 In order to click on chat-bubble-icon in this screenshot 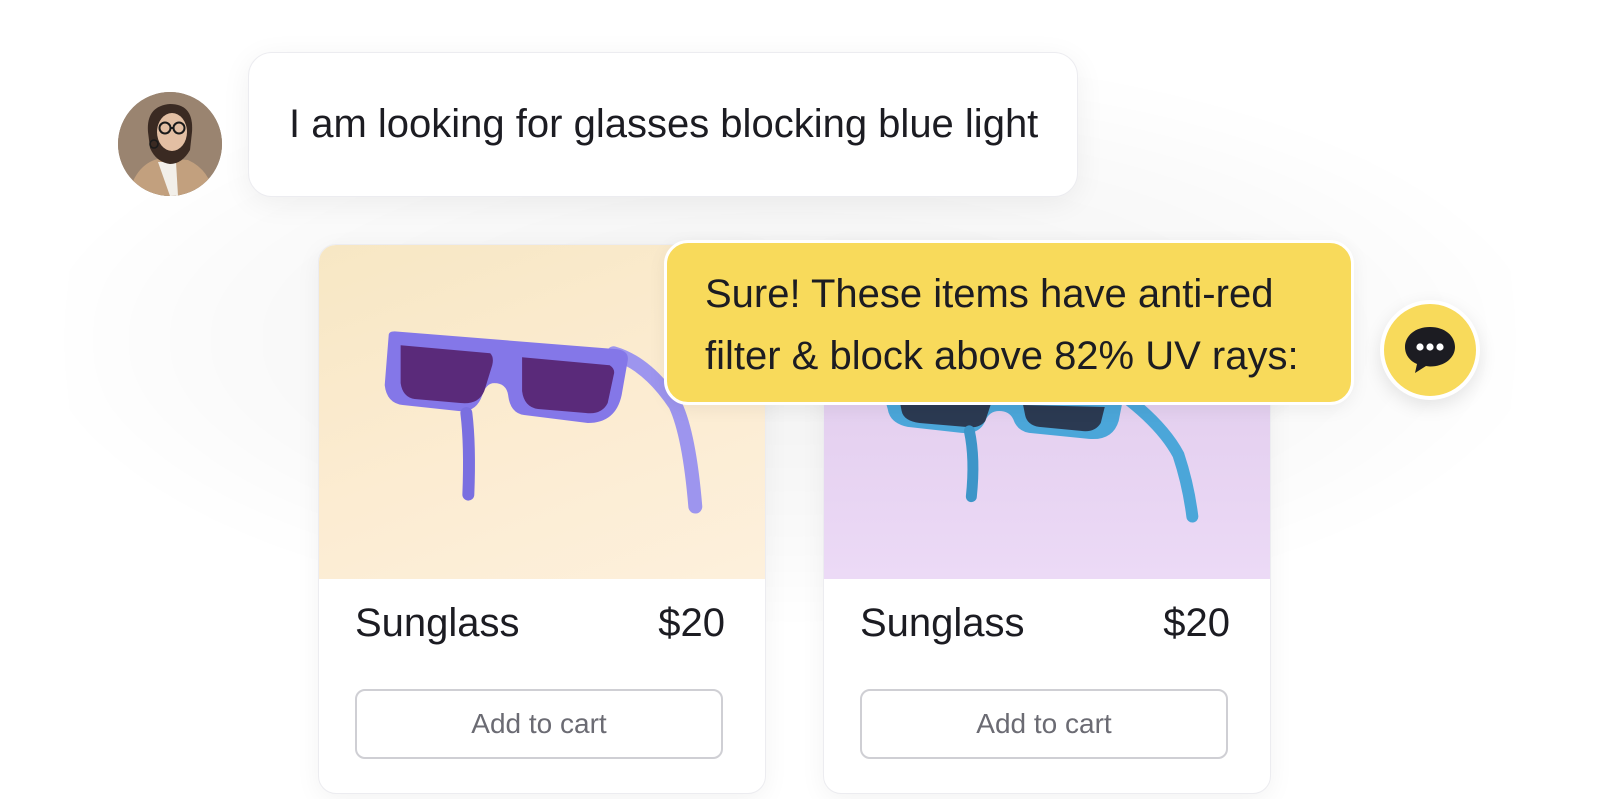, I will do `click(1430, 350)`.